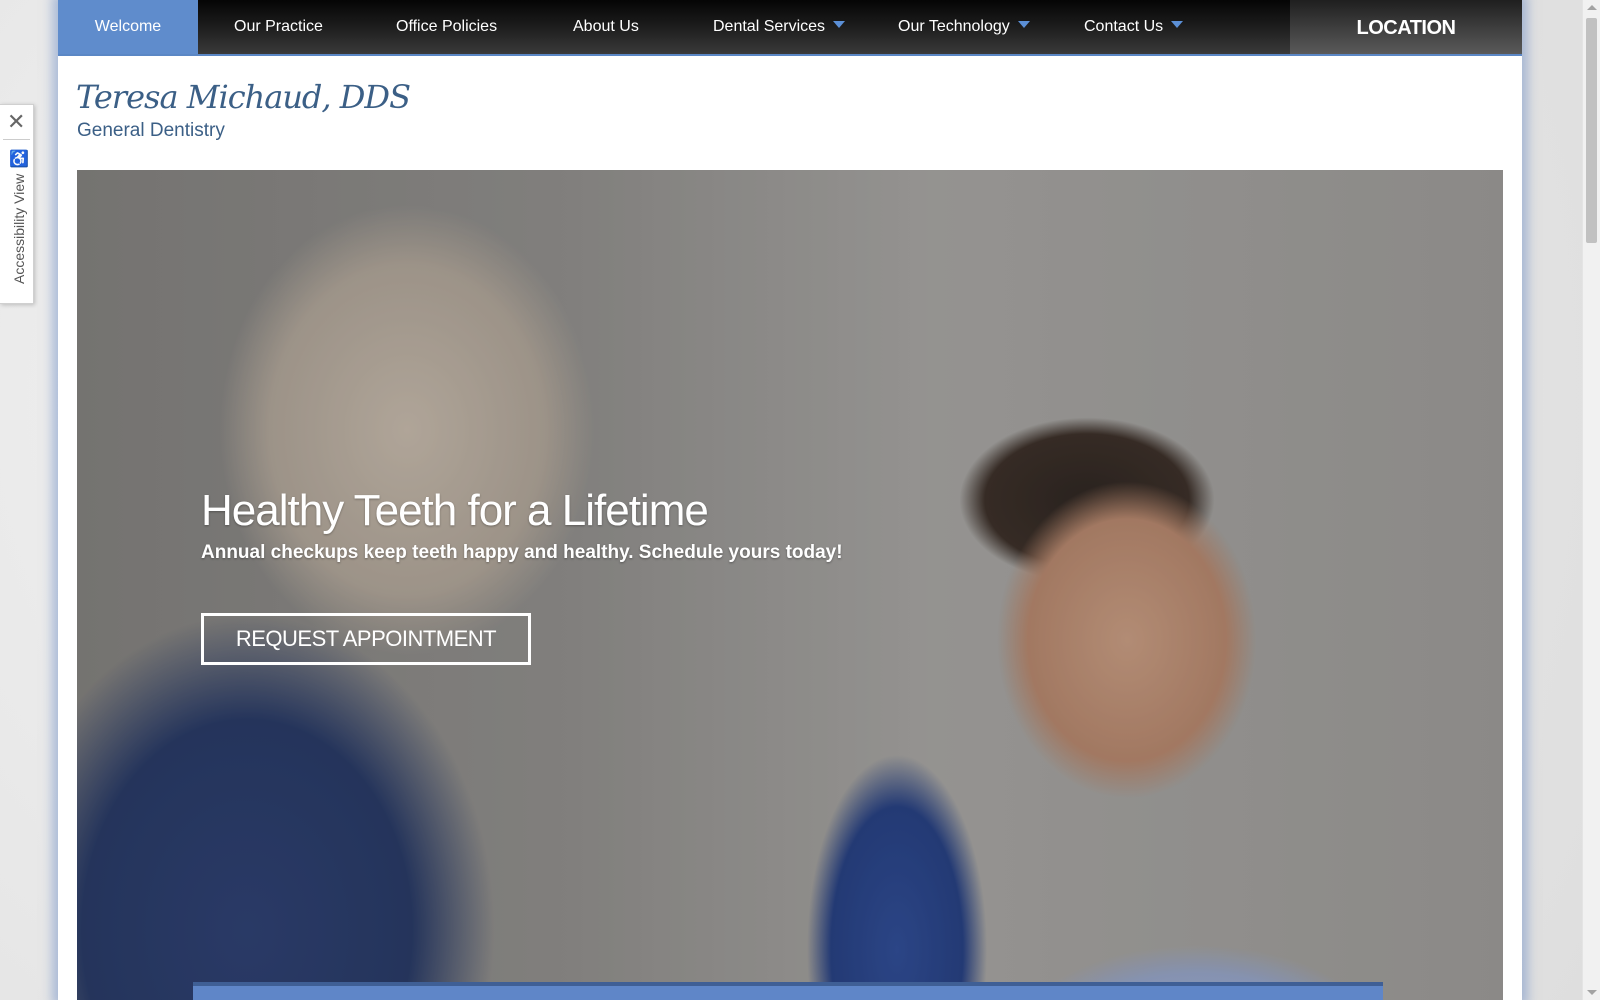  I want to click on nav-item-office-policies: Office Policies, so click(446, 27).